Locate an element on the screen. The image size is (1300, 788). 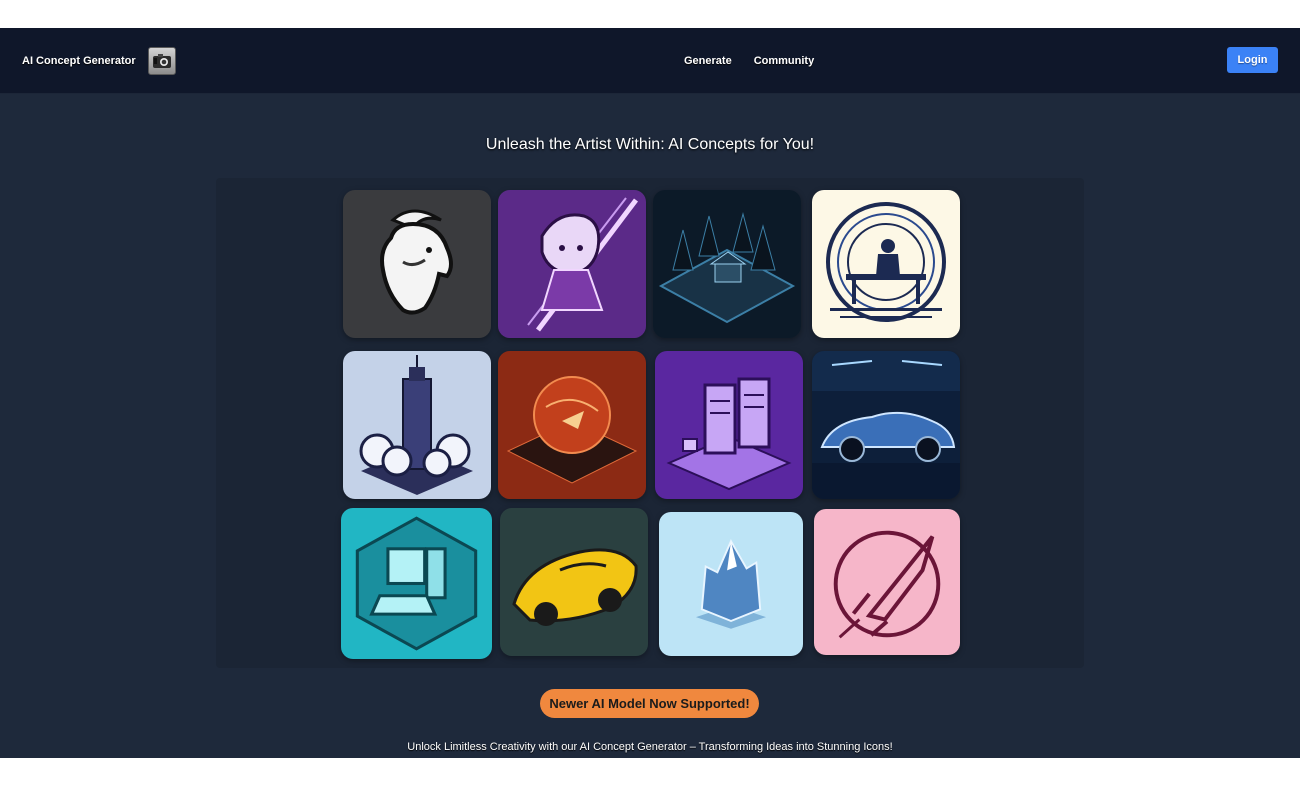
nav-community: Community is located at coordinates (784, 61).